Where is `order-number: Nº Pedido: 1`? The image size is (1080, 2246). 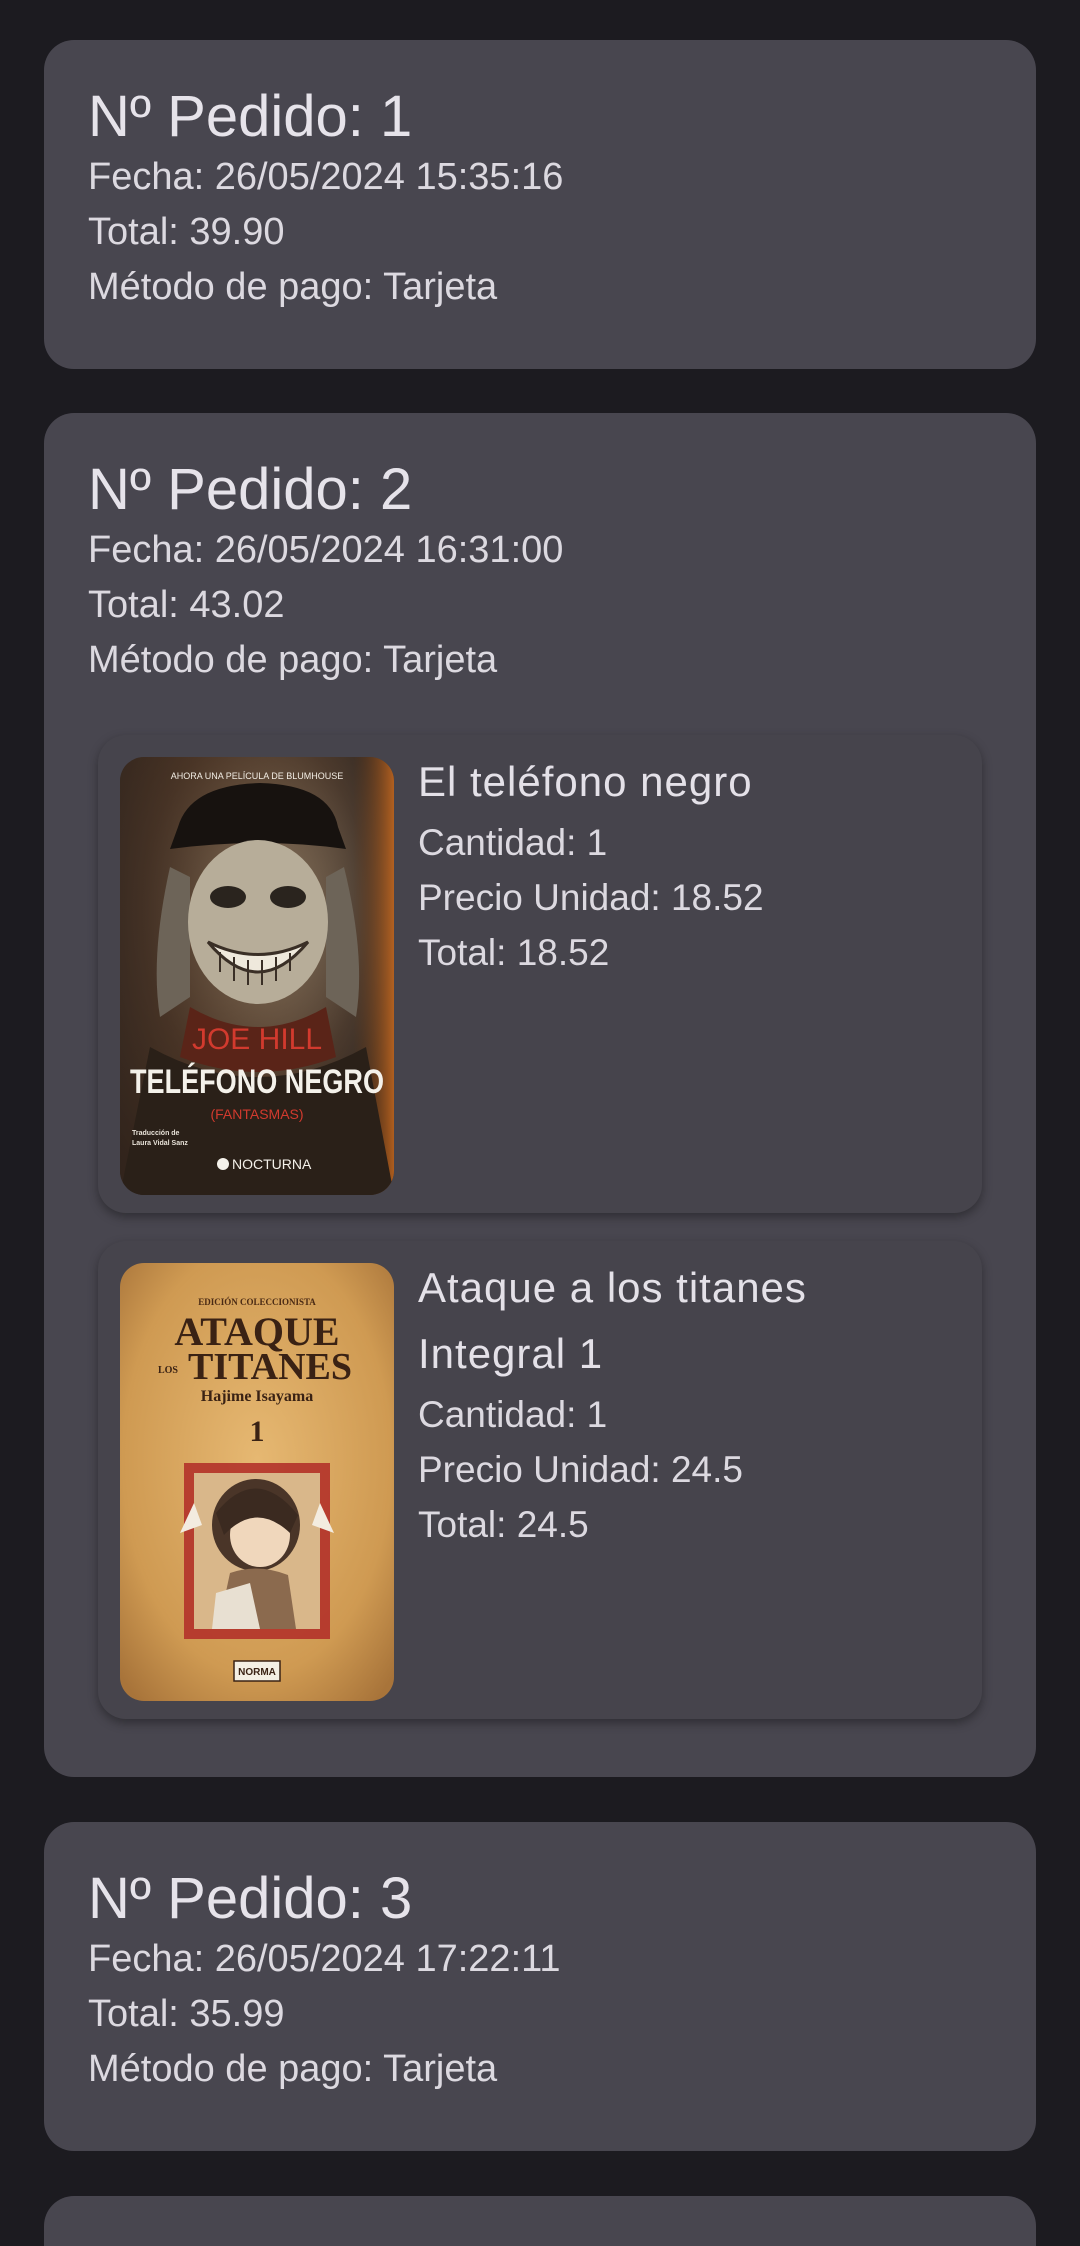
order-number: Nº Pedido: 1 is located at coordinates (250, 116).